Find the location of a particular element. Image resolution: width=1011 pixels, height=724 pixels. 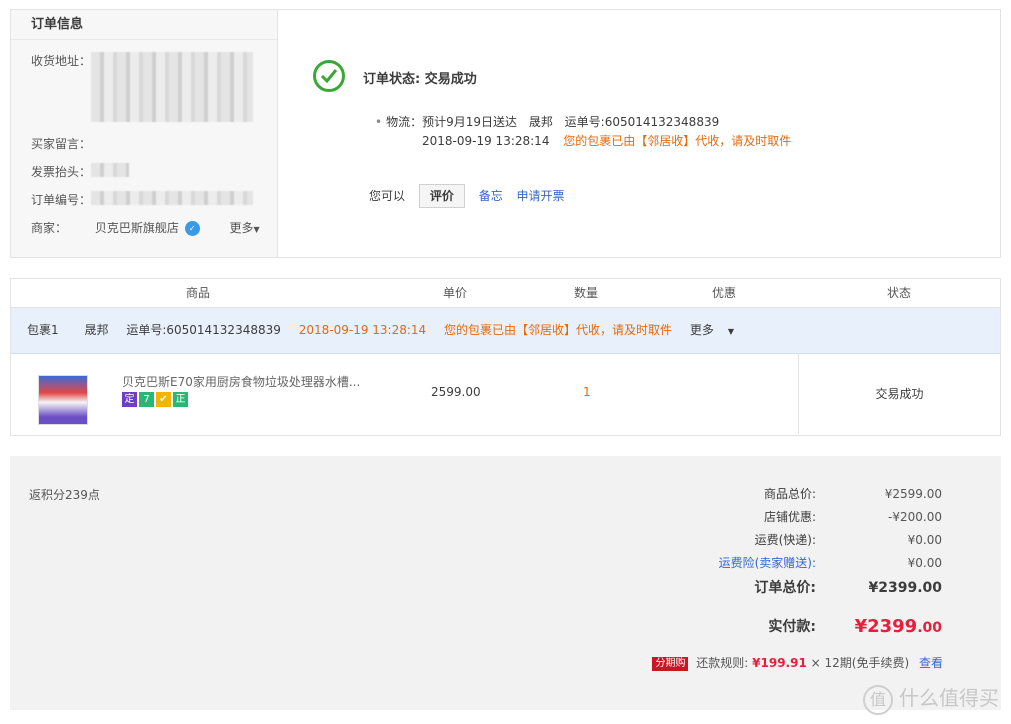

seller-label: 商家： is located at coordinates (49, 228).